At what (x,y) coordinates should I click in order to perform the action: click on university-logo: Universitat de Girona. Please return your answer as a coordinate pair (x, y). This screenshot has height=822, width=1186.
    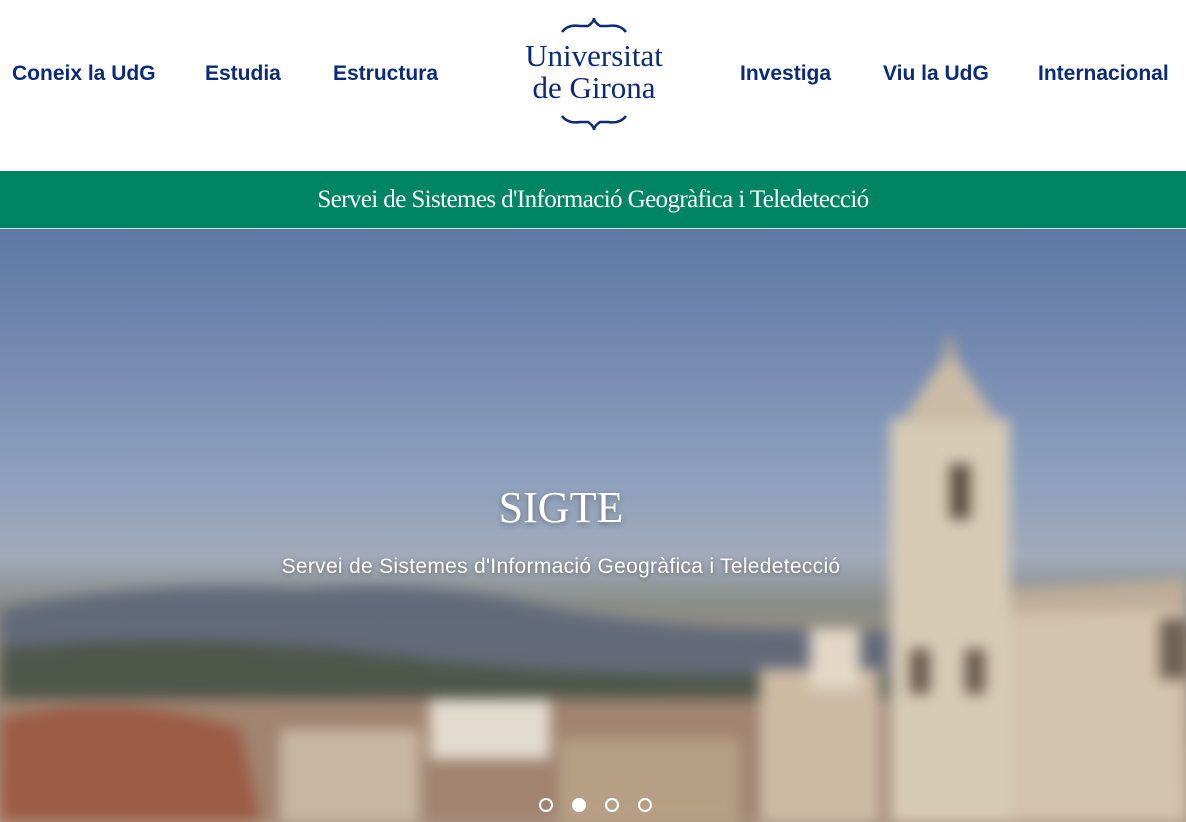
    Looking at the image, I should click on (594, 74).